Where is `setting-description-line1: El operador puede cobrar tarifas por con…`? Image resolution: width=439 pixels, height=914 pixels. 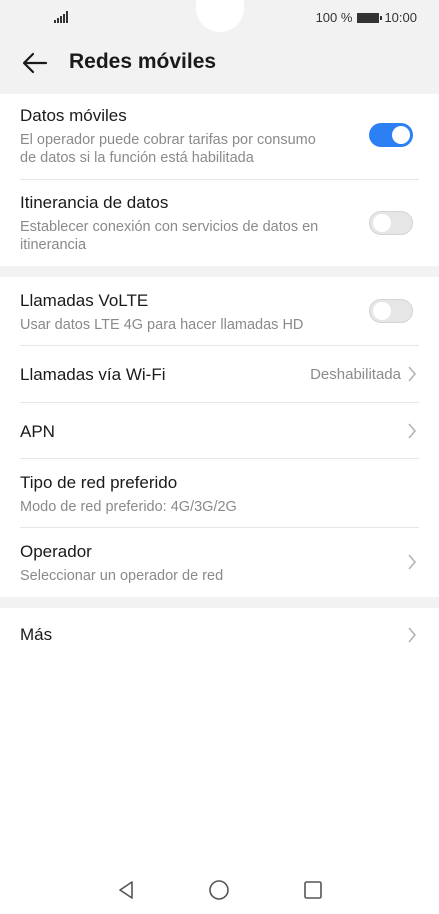
setting-description-line1: El operador puede cobrar tarifas por con… is located at coordinates (168, 140).